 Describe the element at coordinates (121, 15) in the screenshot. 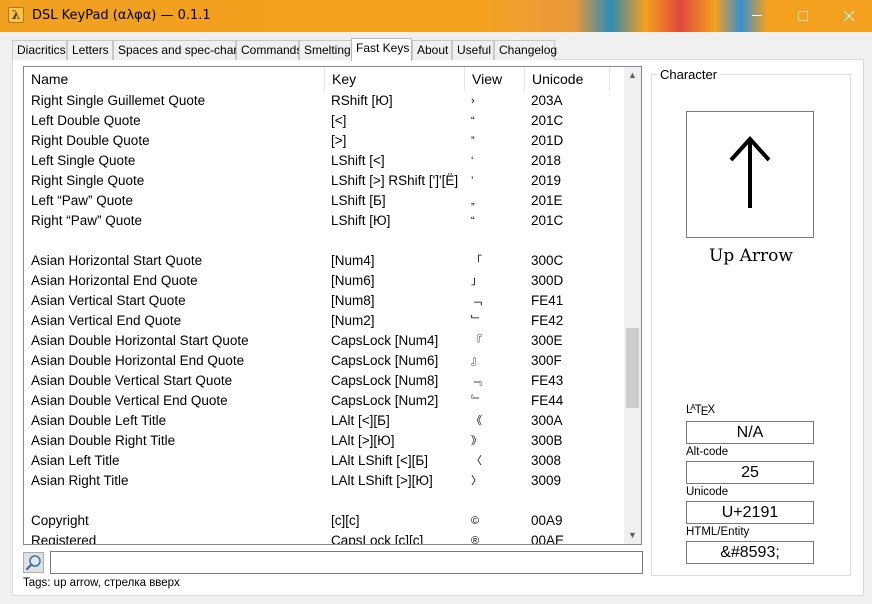

I see `window-title: DSL KeyPad (αλφα) — 0.1.1` at that location.